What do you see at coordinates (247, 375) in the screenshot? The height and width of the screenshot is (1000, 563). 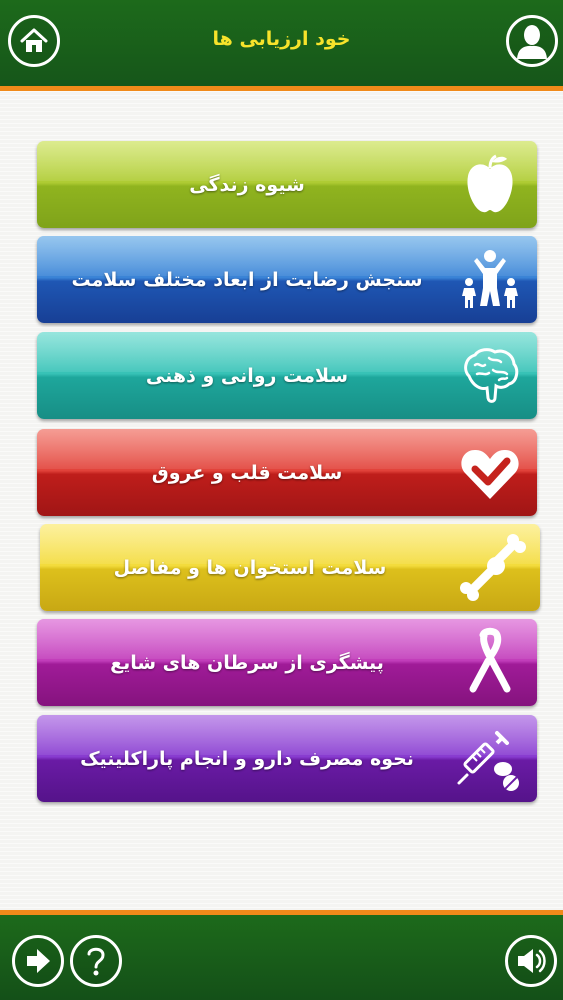 I see `menu-item-label: سلامت روانی و ذهنی` at bounding box center [247, 375].